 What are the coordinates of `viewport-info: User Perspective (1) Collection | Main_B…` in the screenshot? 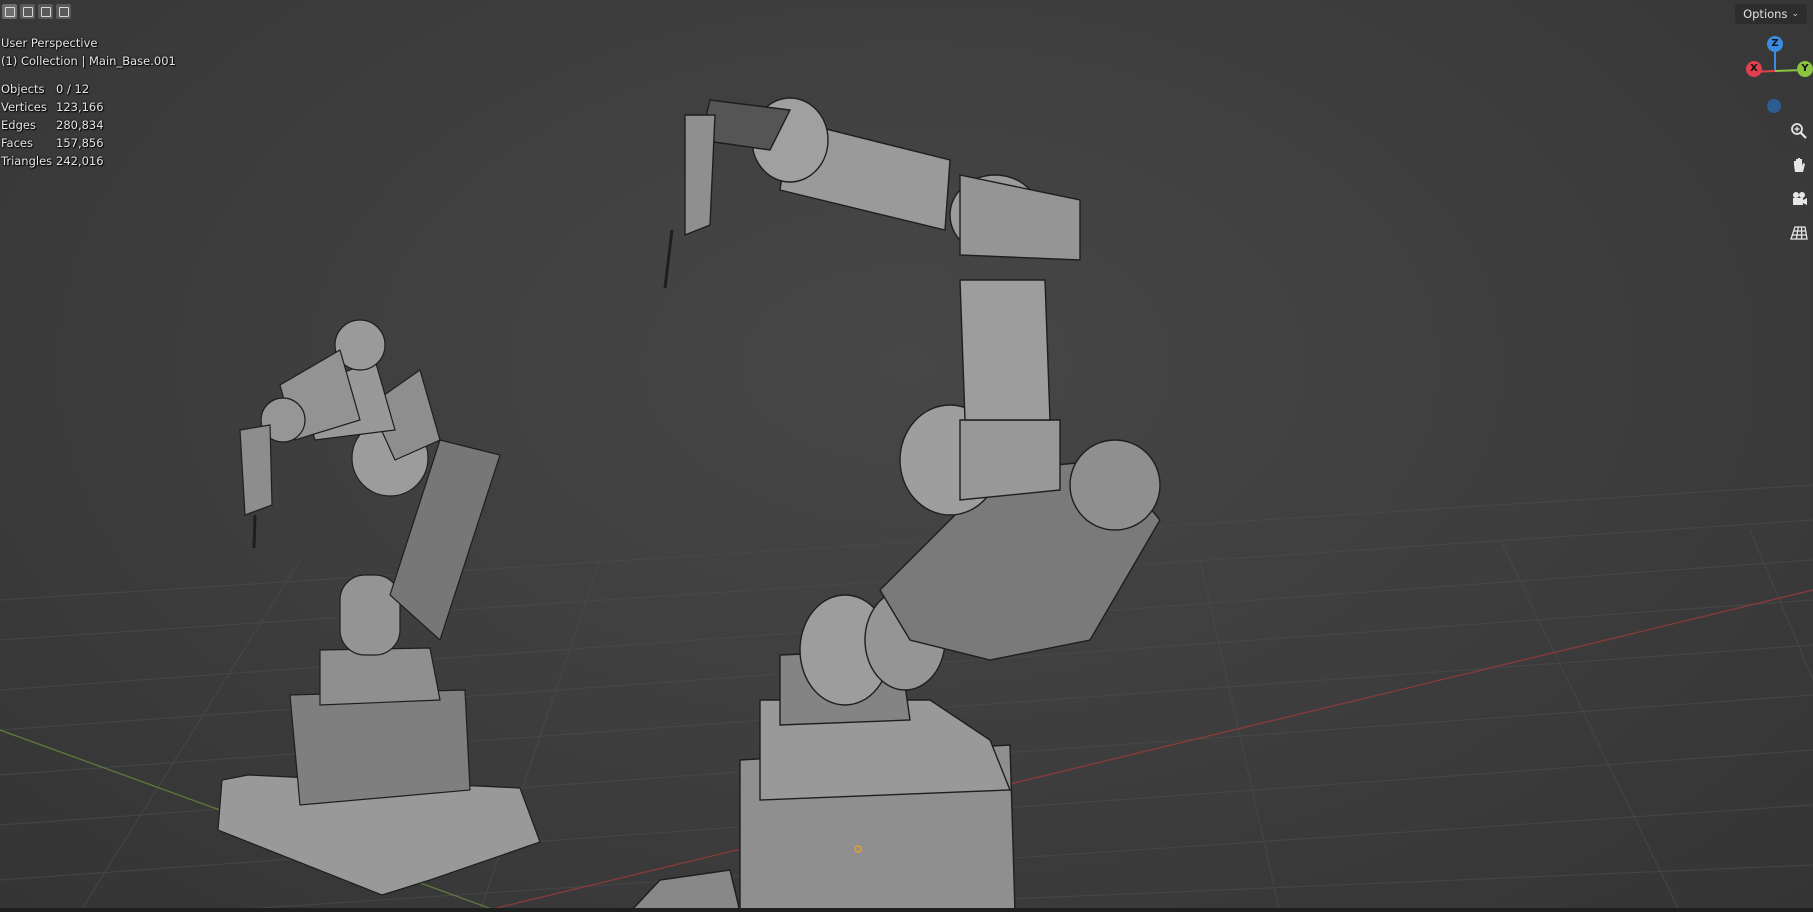 It's located at (88, 52).